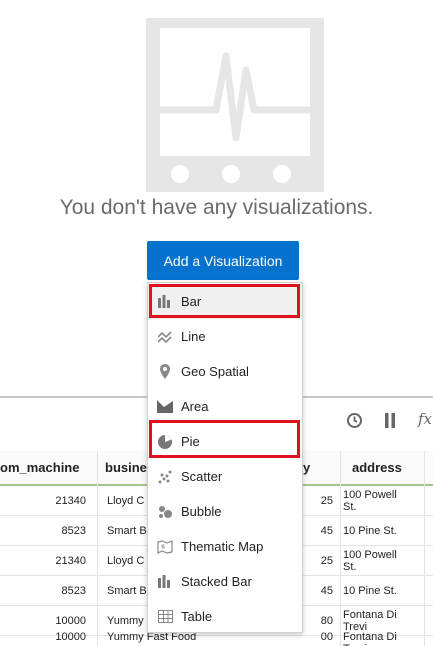 This screenshot has width=433, height=646. Describe the element at coordinates (165, 372) in the screenshot. I see `map-pin-icon` at that location.